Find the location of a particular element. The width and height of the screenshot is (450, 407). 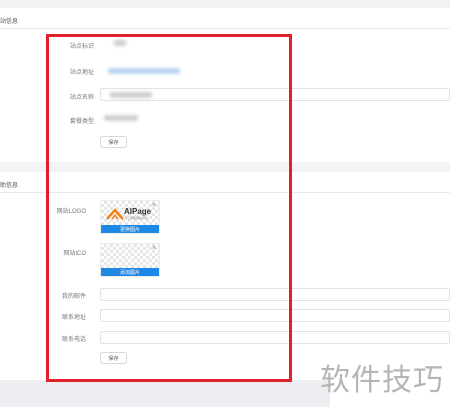

field-label-site-id: 站点标识 is located at coordinates (81, 47).